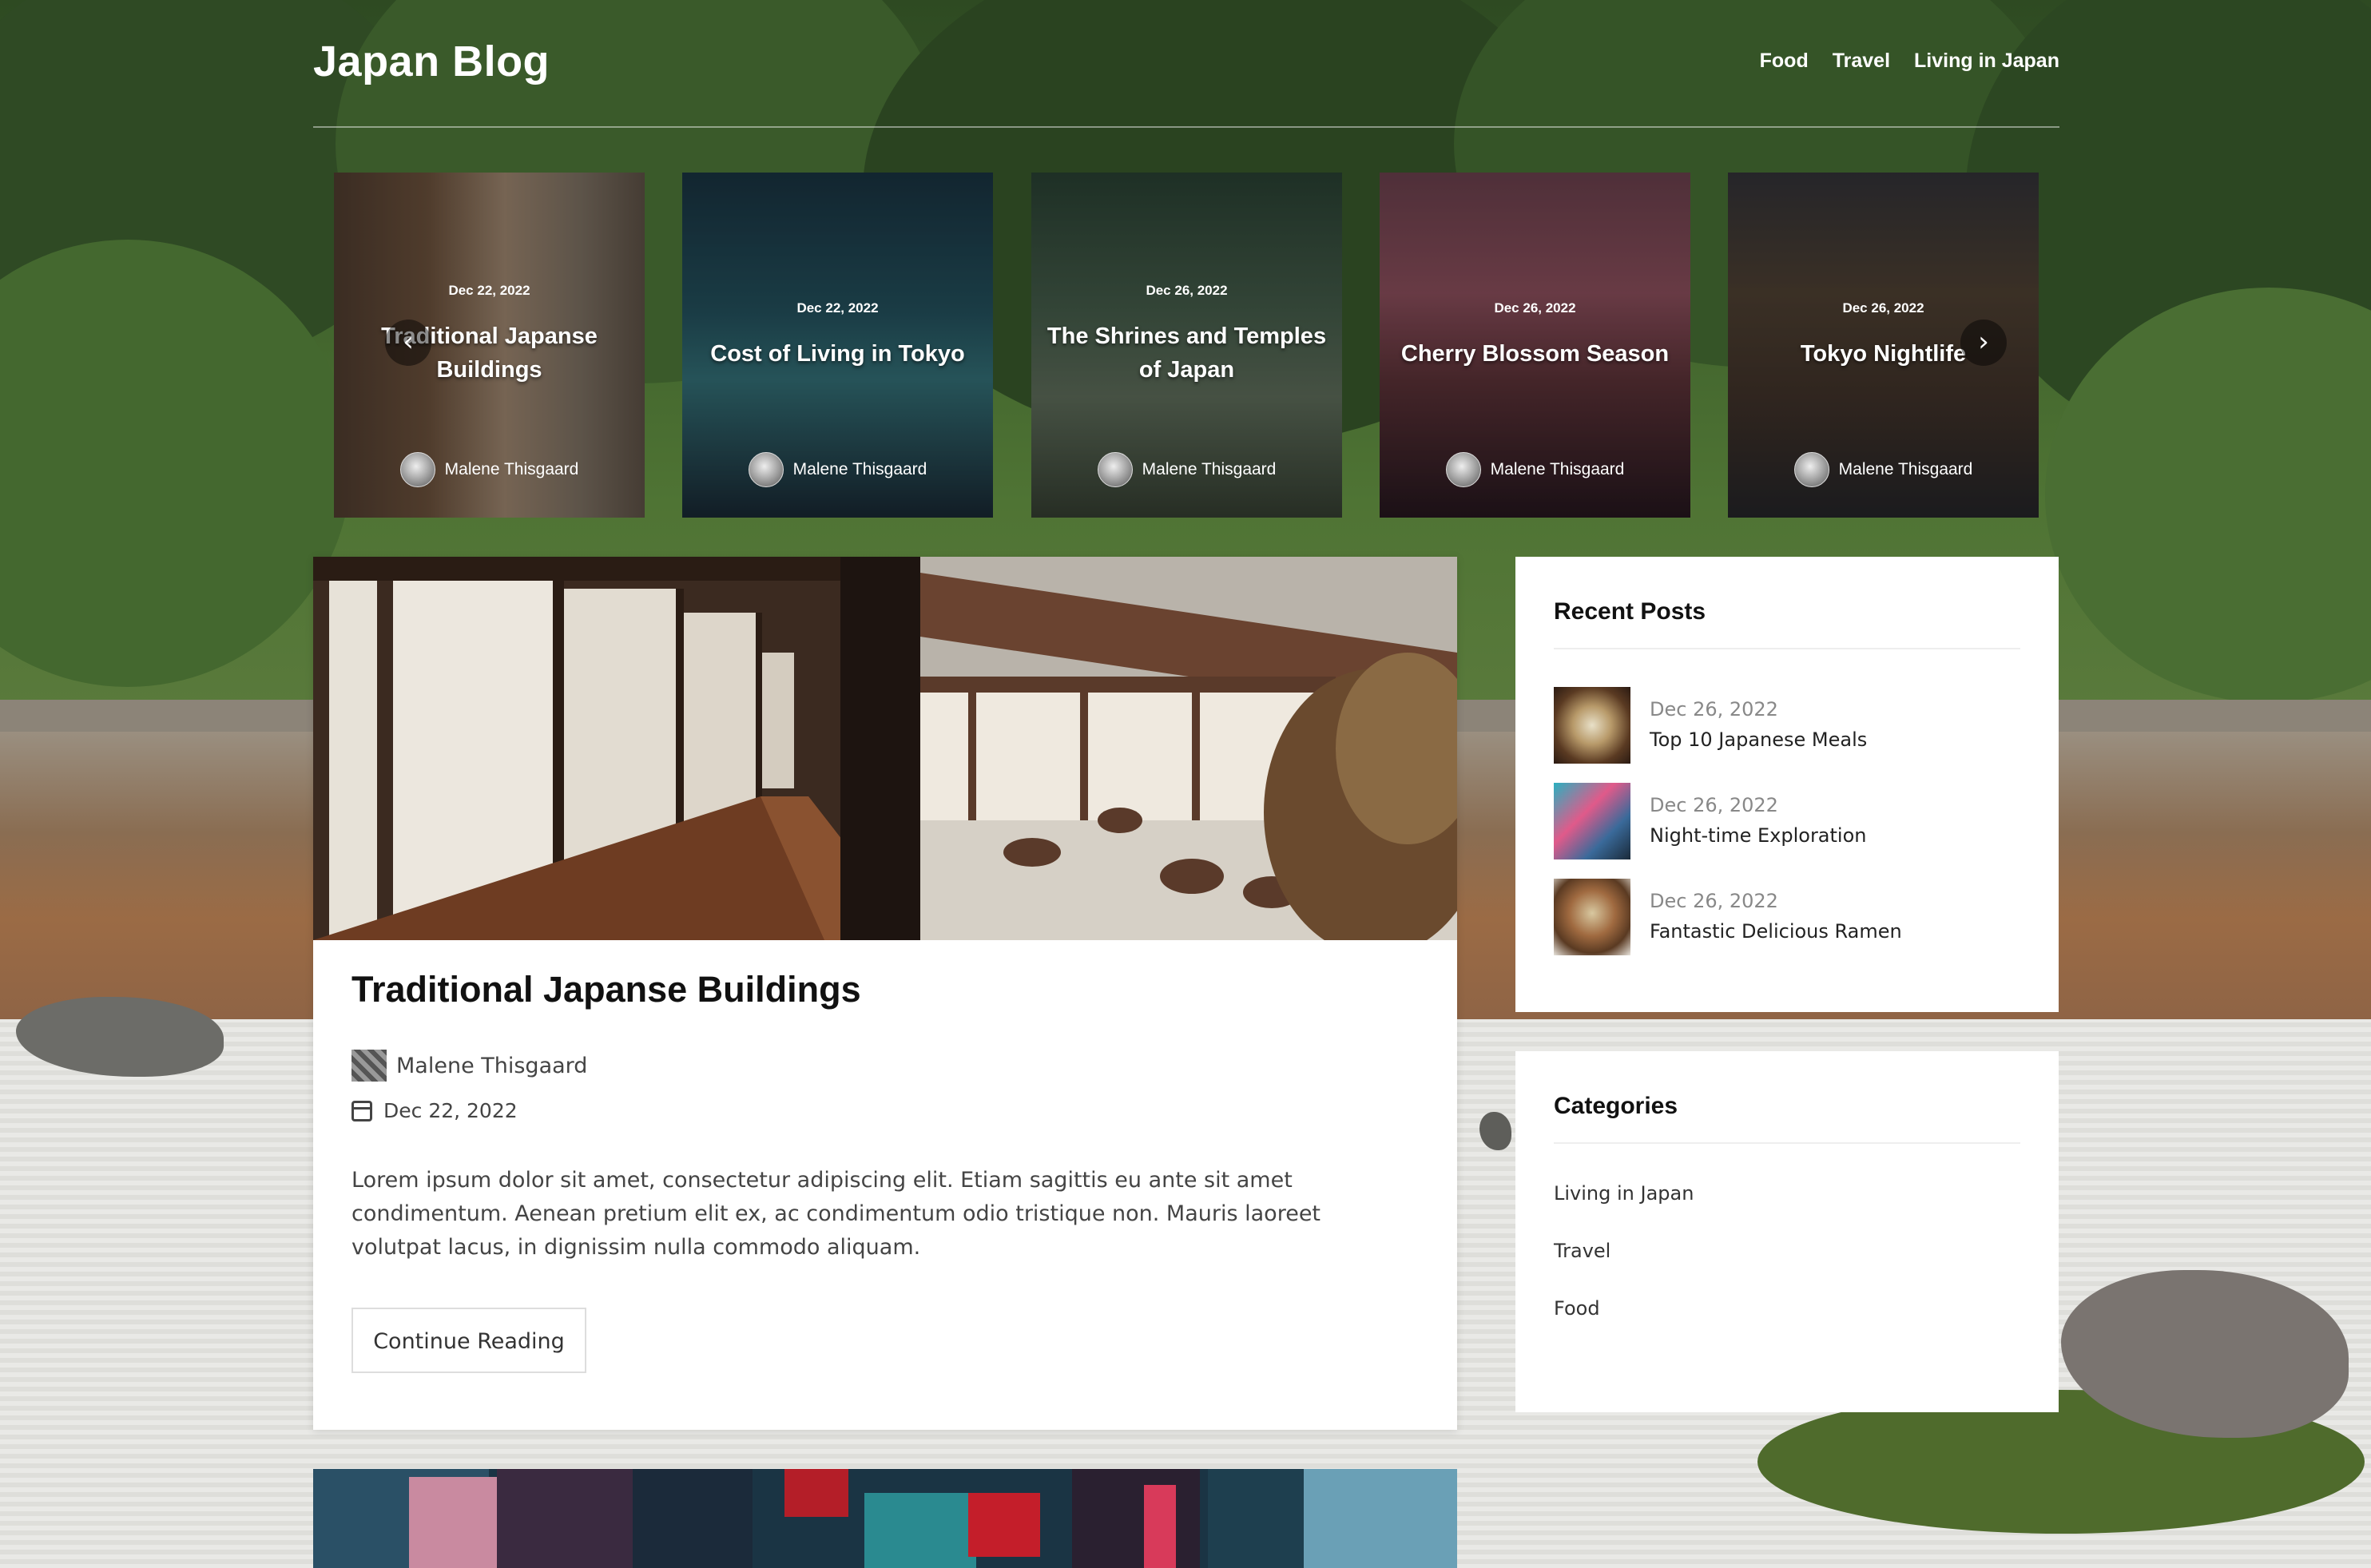  Describe the element at coordinates (1710, 821) in the screenshot. I see `list-item: Dec 26, 2022 Night-time Exploration` at that location.